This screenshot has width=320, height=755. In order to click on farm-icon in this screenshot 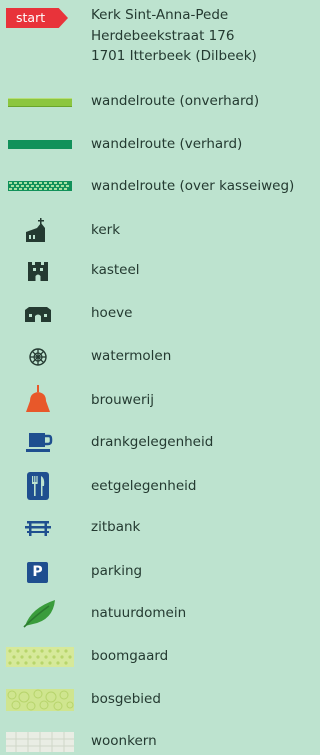, I will do `click(38, 314)`.